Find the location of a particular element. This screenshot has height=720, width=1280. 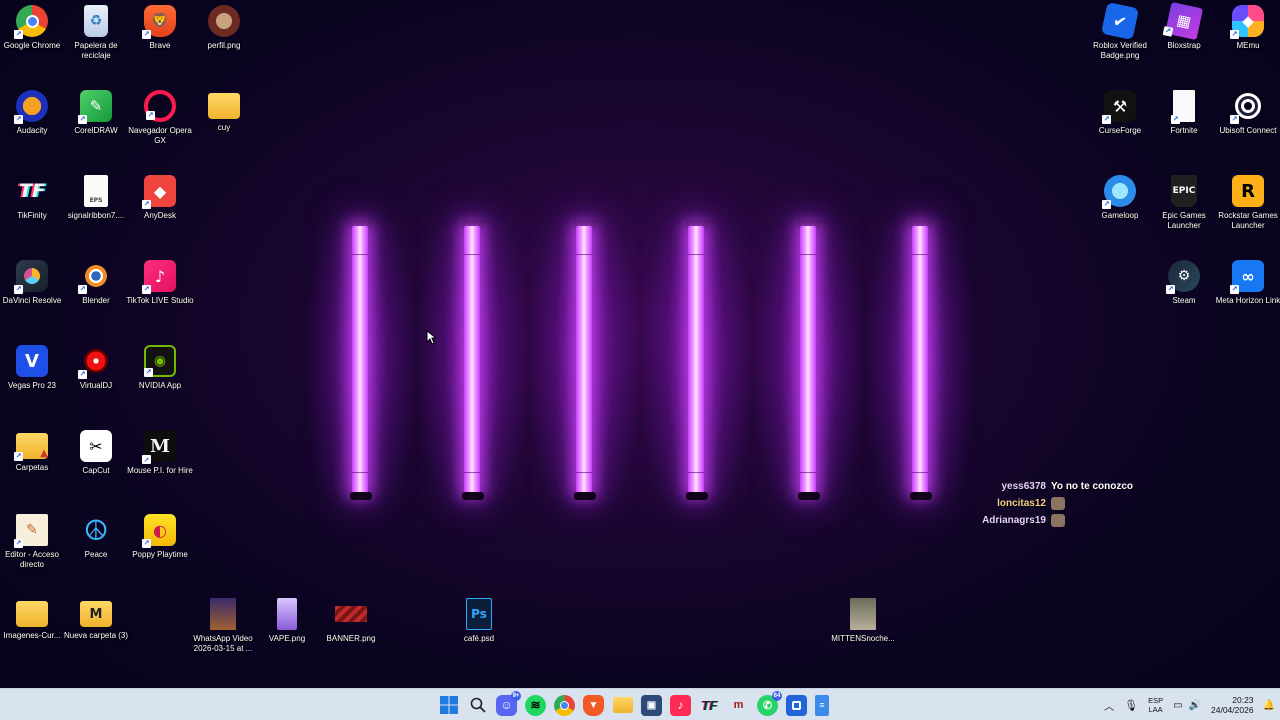

icon-label: Peace is located at coordinates (96, 554).